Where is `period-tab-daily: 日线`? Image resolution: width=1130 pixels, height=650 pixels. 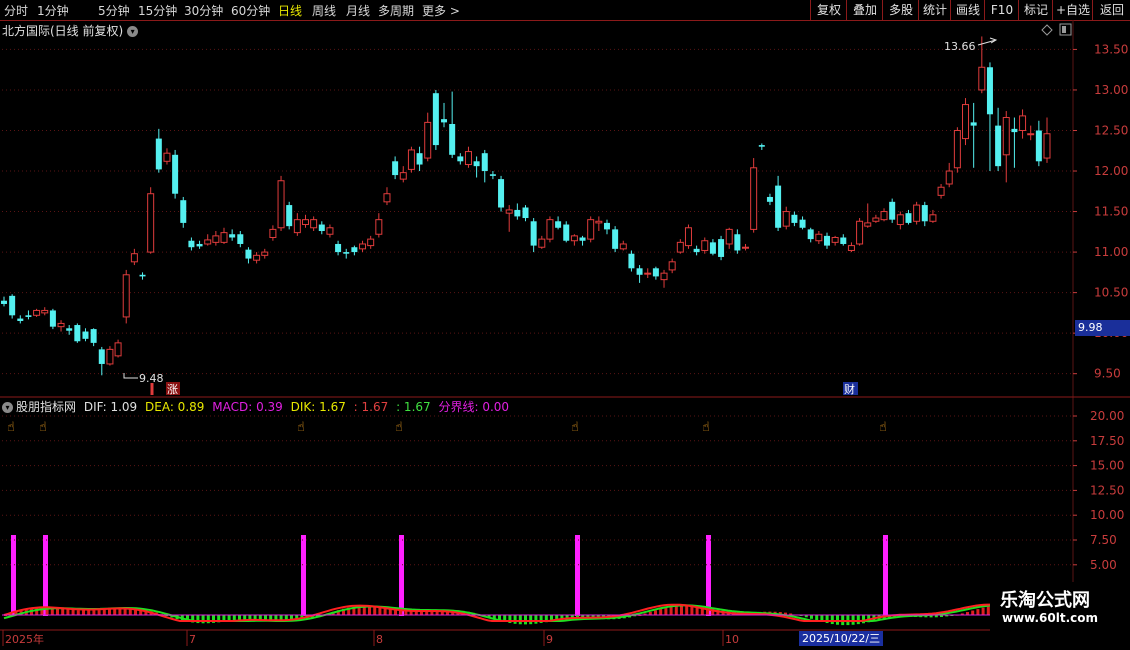 period-tab-daily: 日线 is located at coordinates (290, 10).